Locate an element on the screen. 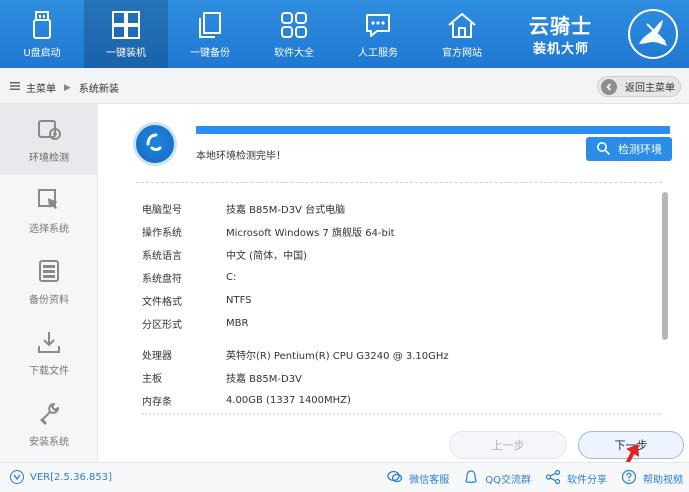  knight-logo-icon is located at coordinates (653, 34).